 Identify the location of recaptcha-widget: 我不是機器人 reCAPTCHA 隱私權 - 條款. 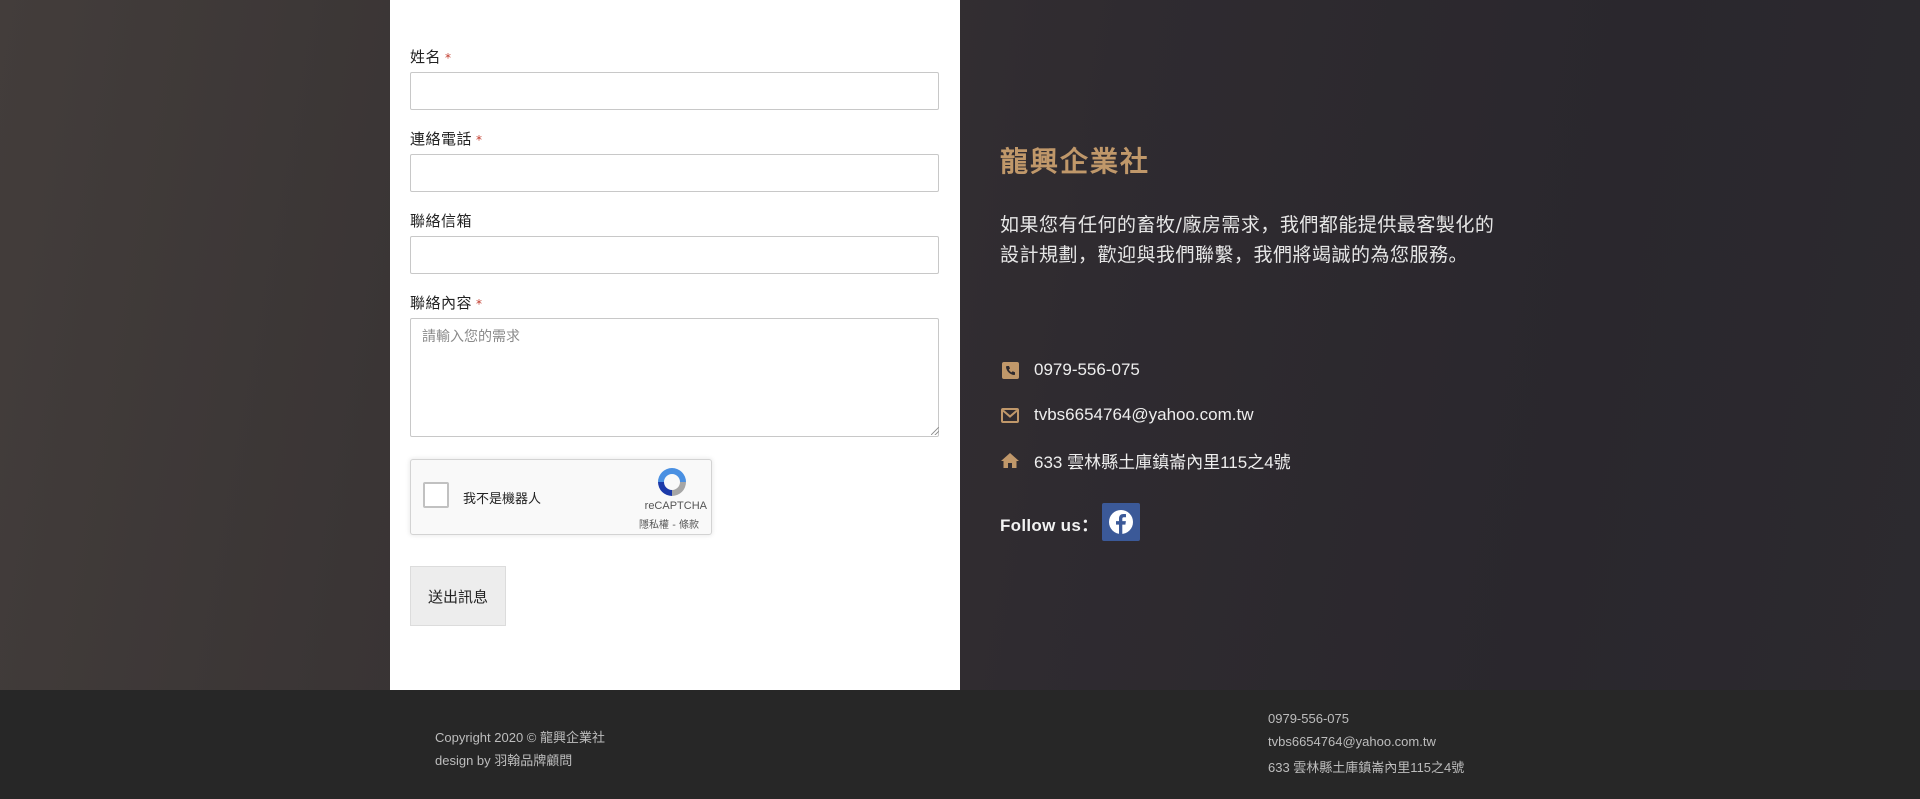
(561, 497).